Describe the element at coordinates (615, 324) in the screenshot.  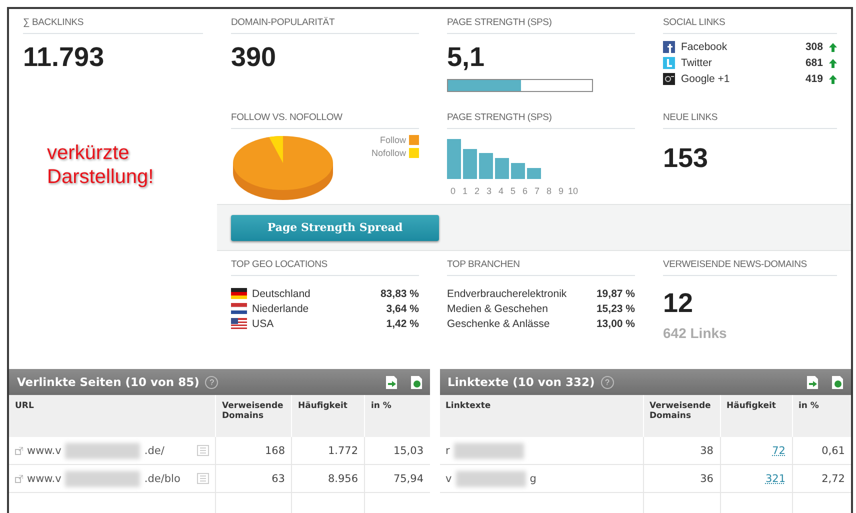
I see `share-value: 13,00 %` at that location.